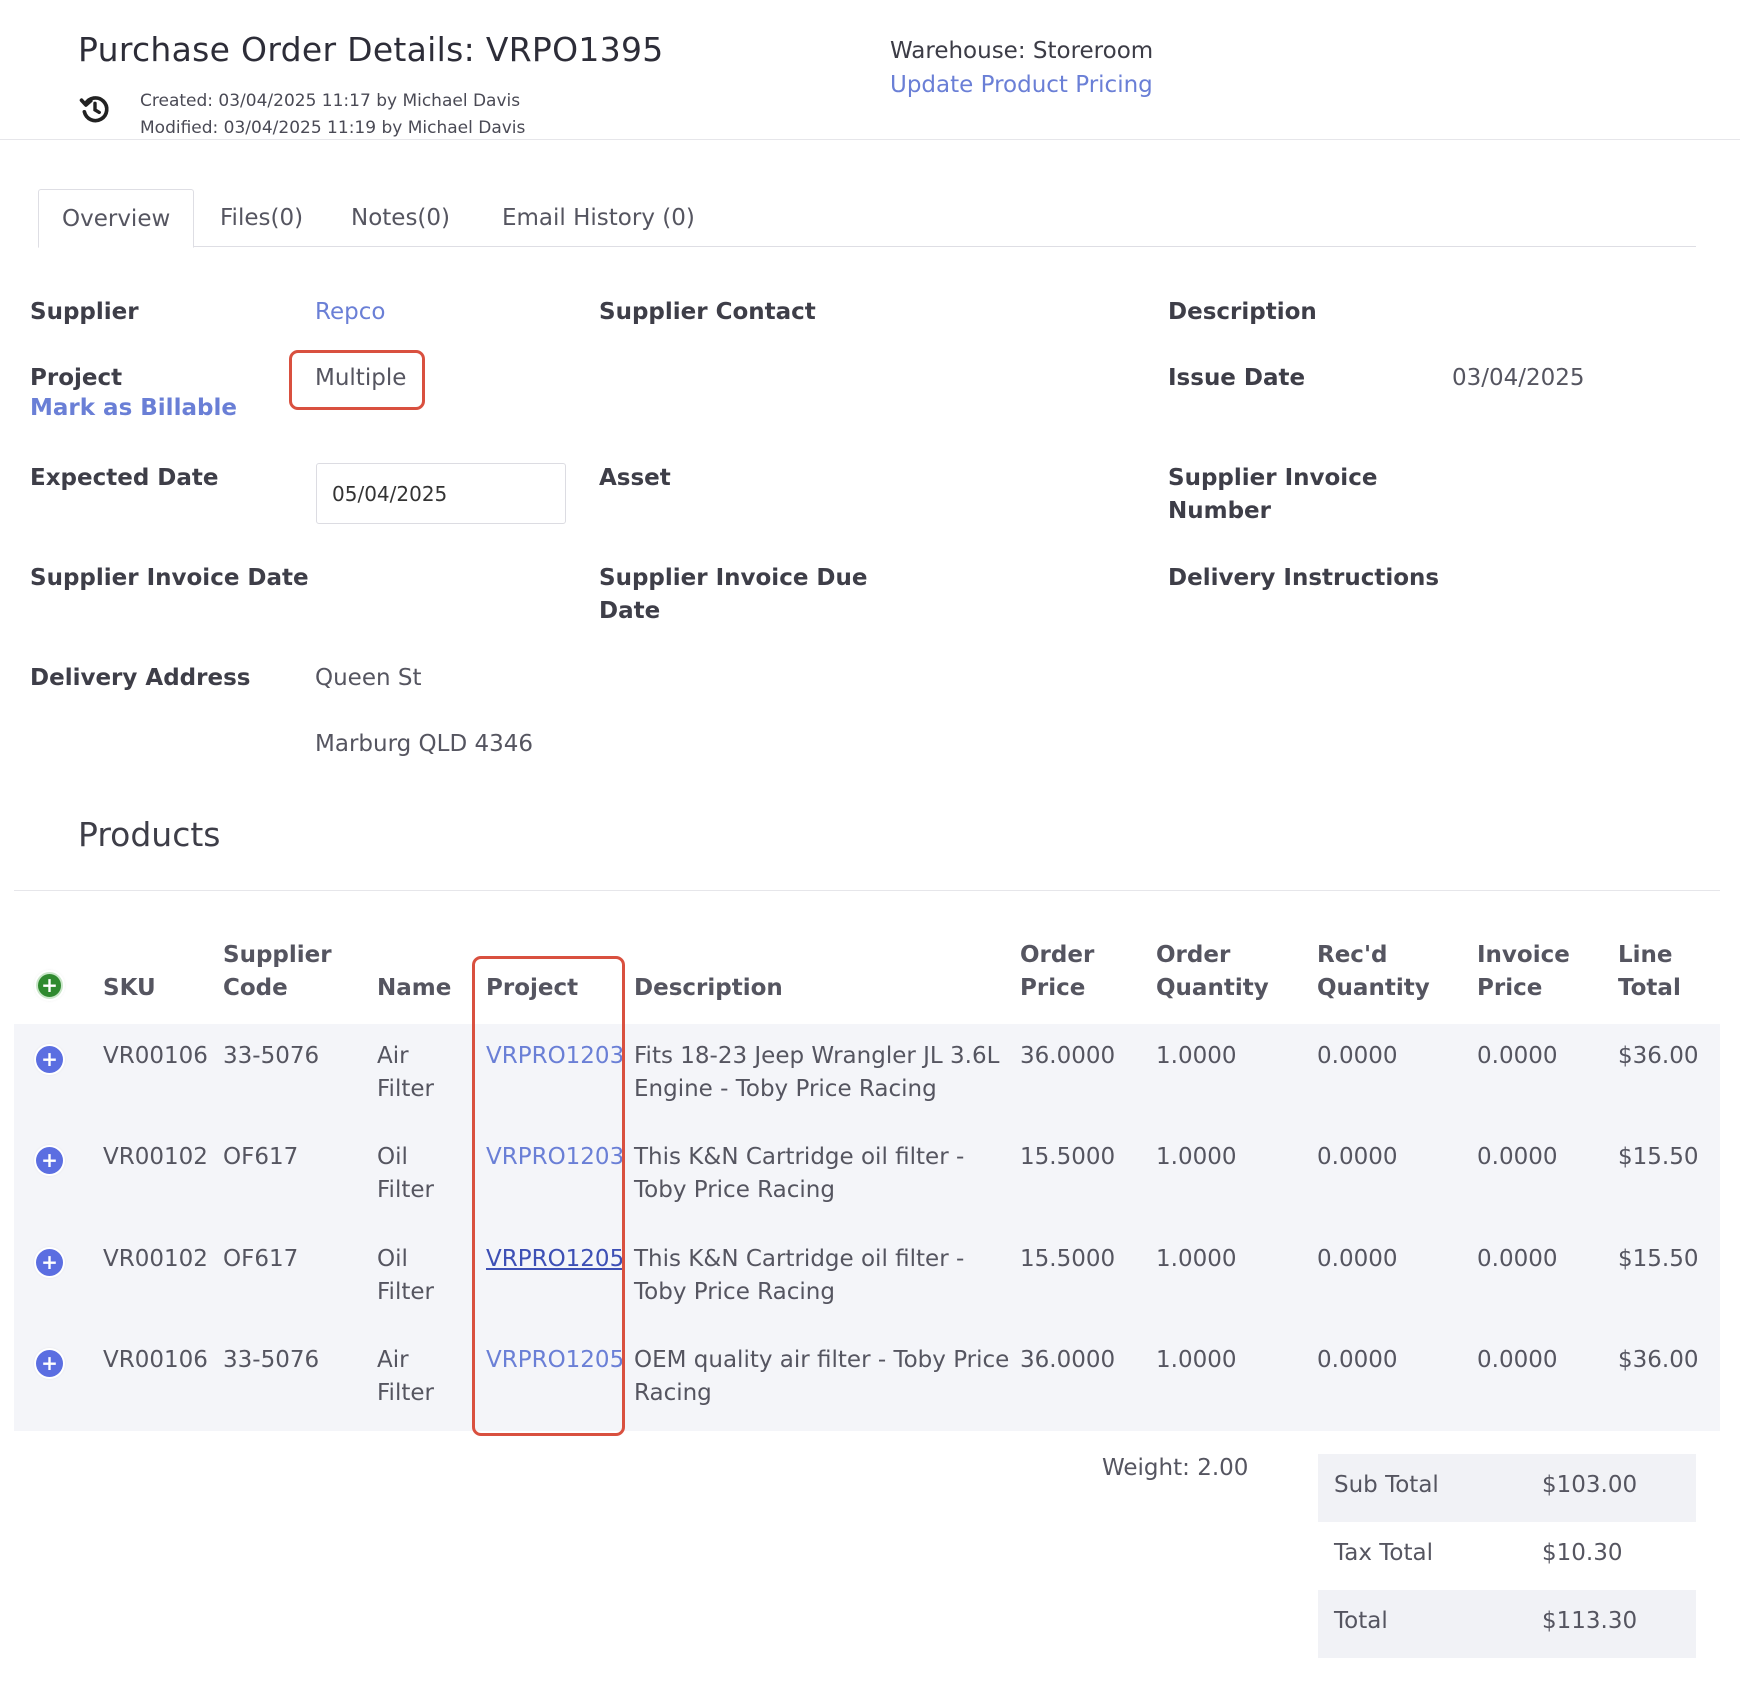 This screenshot has width=1740, height=1706. I want to click on expected-date-label: Expected Date, so click(124, 478).